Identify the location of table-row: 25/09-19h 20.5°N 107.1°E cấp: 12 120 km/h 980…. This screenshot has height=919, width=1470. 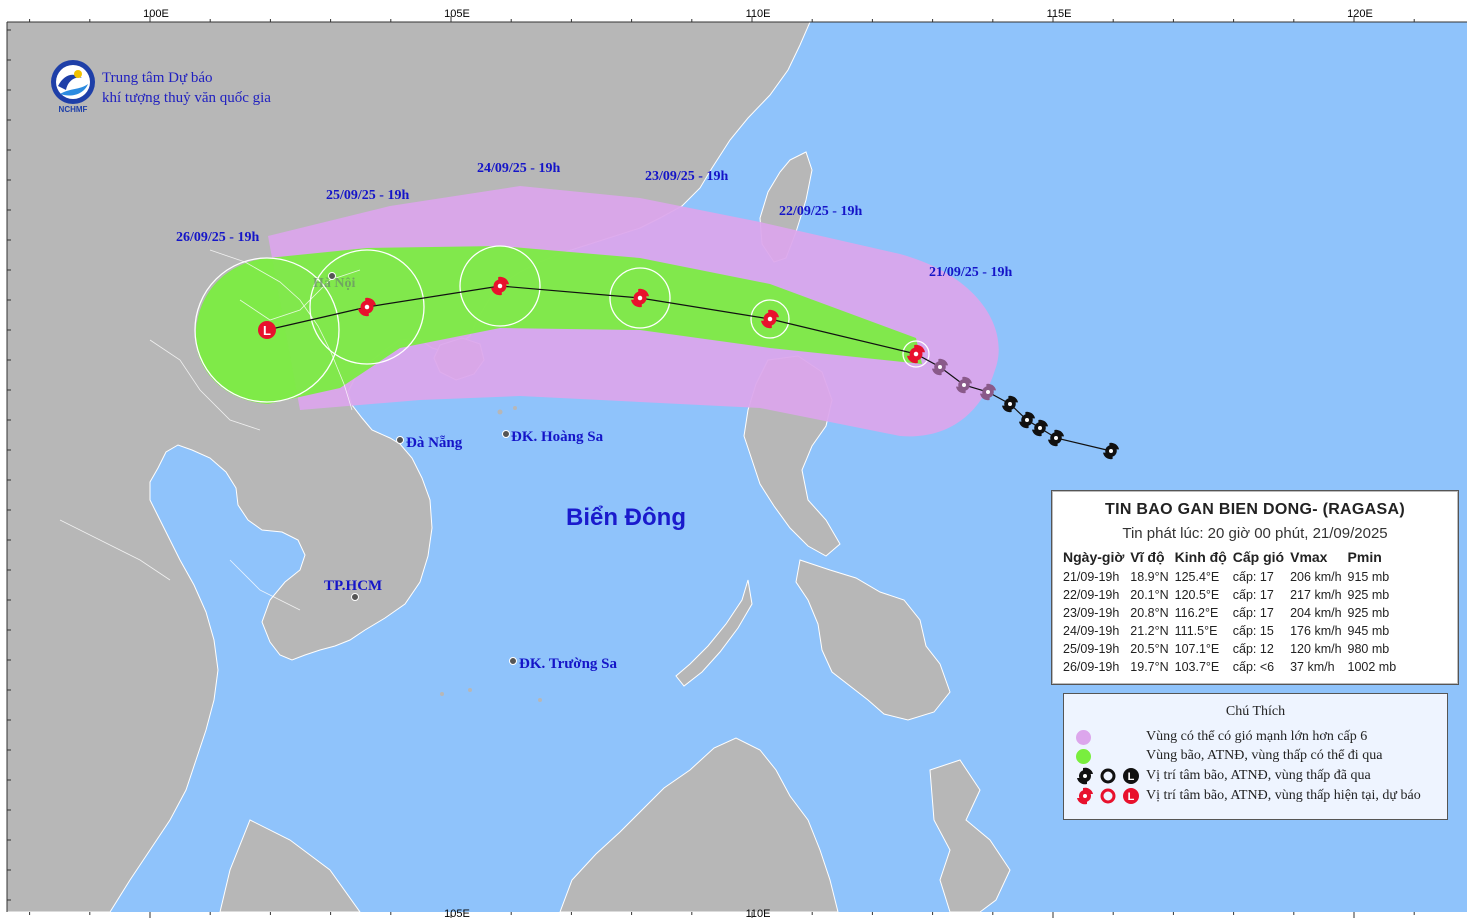
(1229, 649).